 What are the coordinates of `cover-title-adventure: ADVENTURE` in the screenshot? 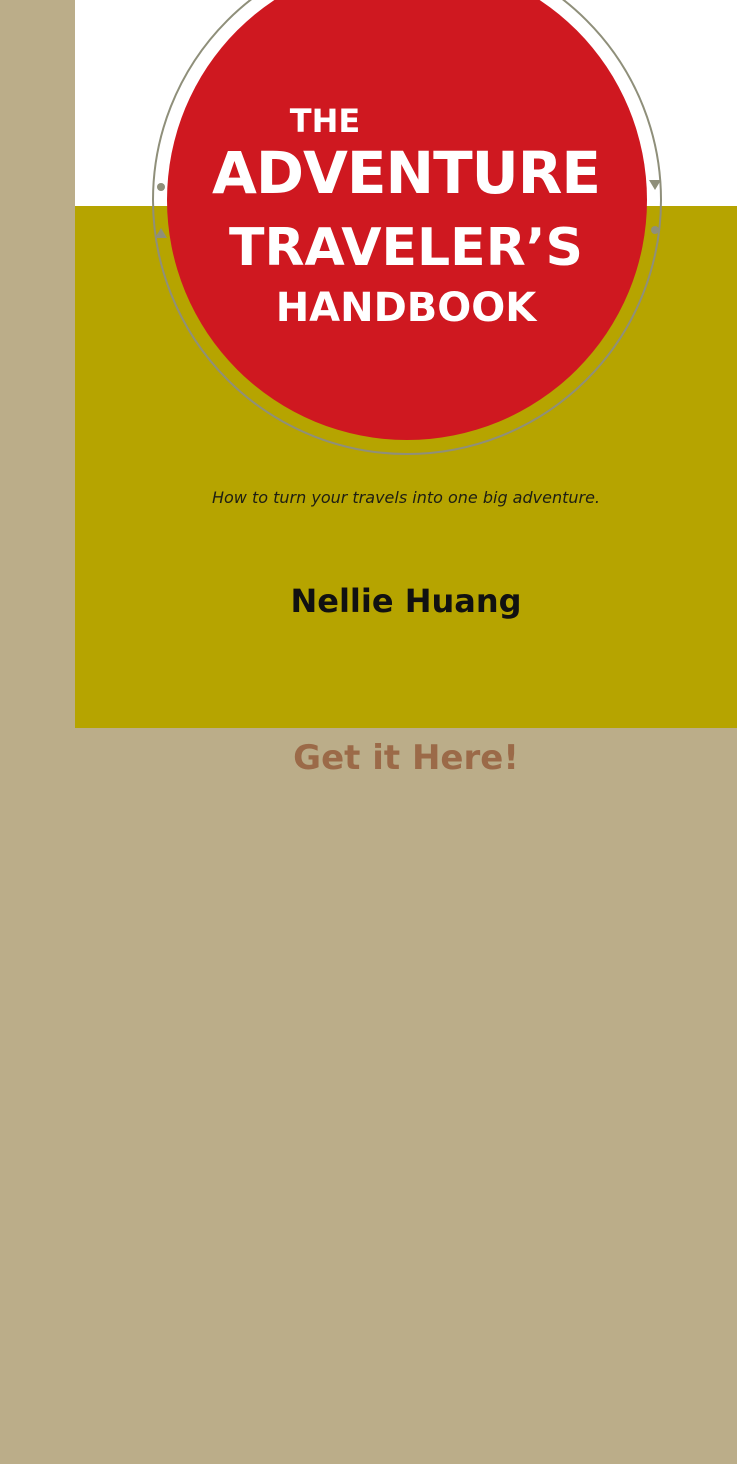 It's located at (406, 173).